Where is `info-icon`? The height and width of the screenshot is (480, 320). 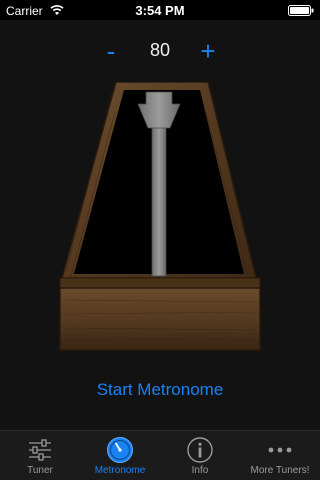
info-icon is located at coordinates (200, 450).